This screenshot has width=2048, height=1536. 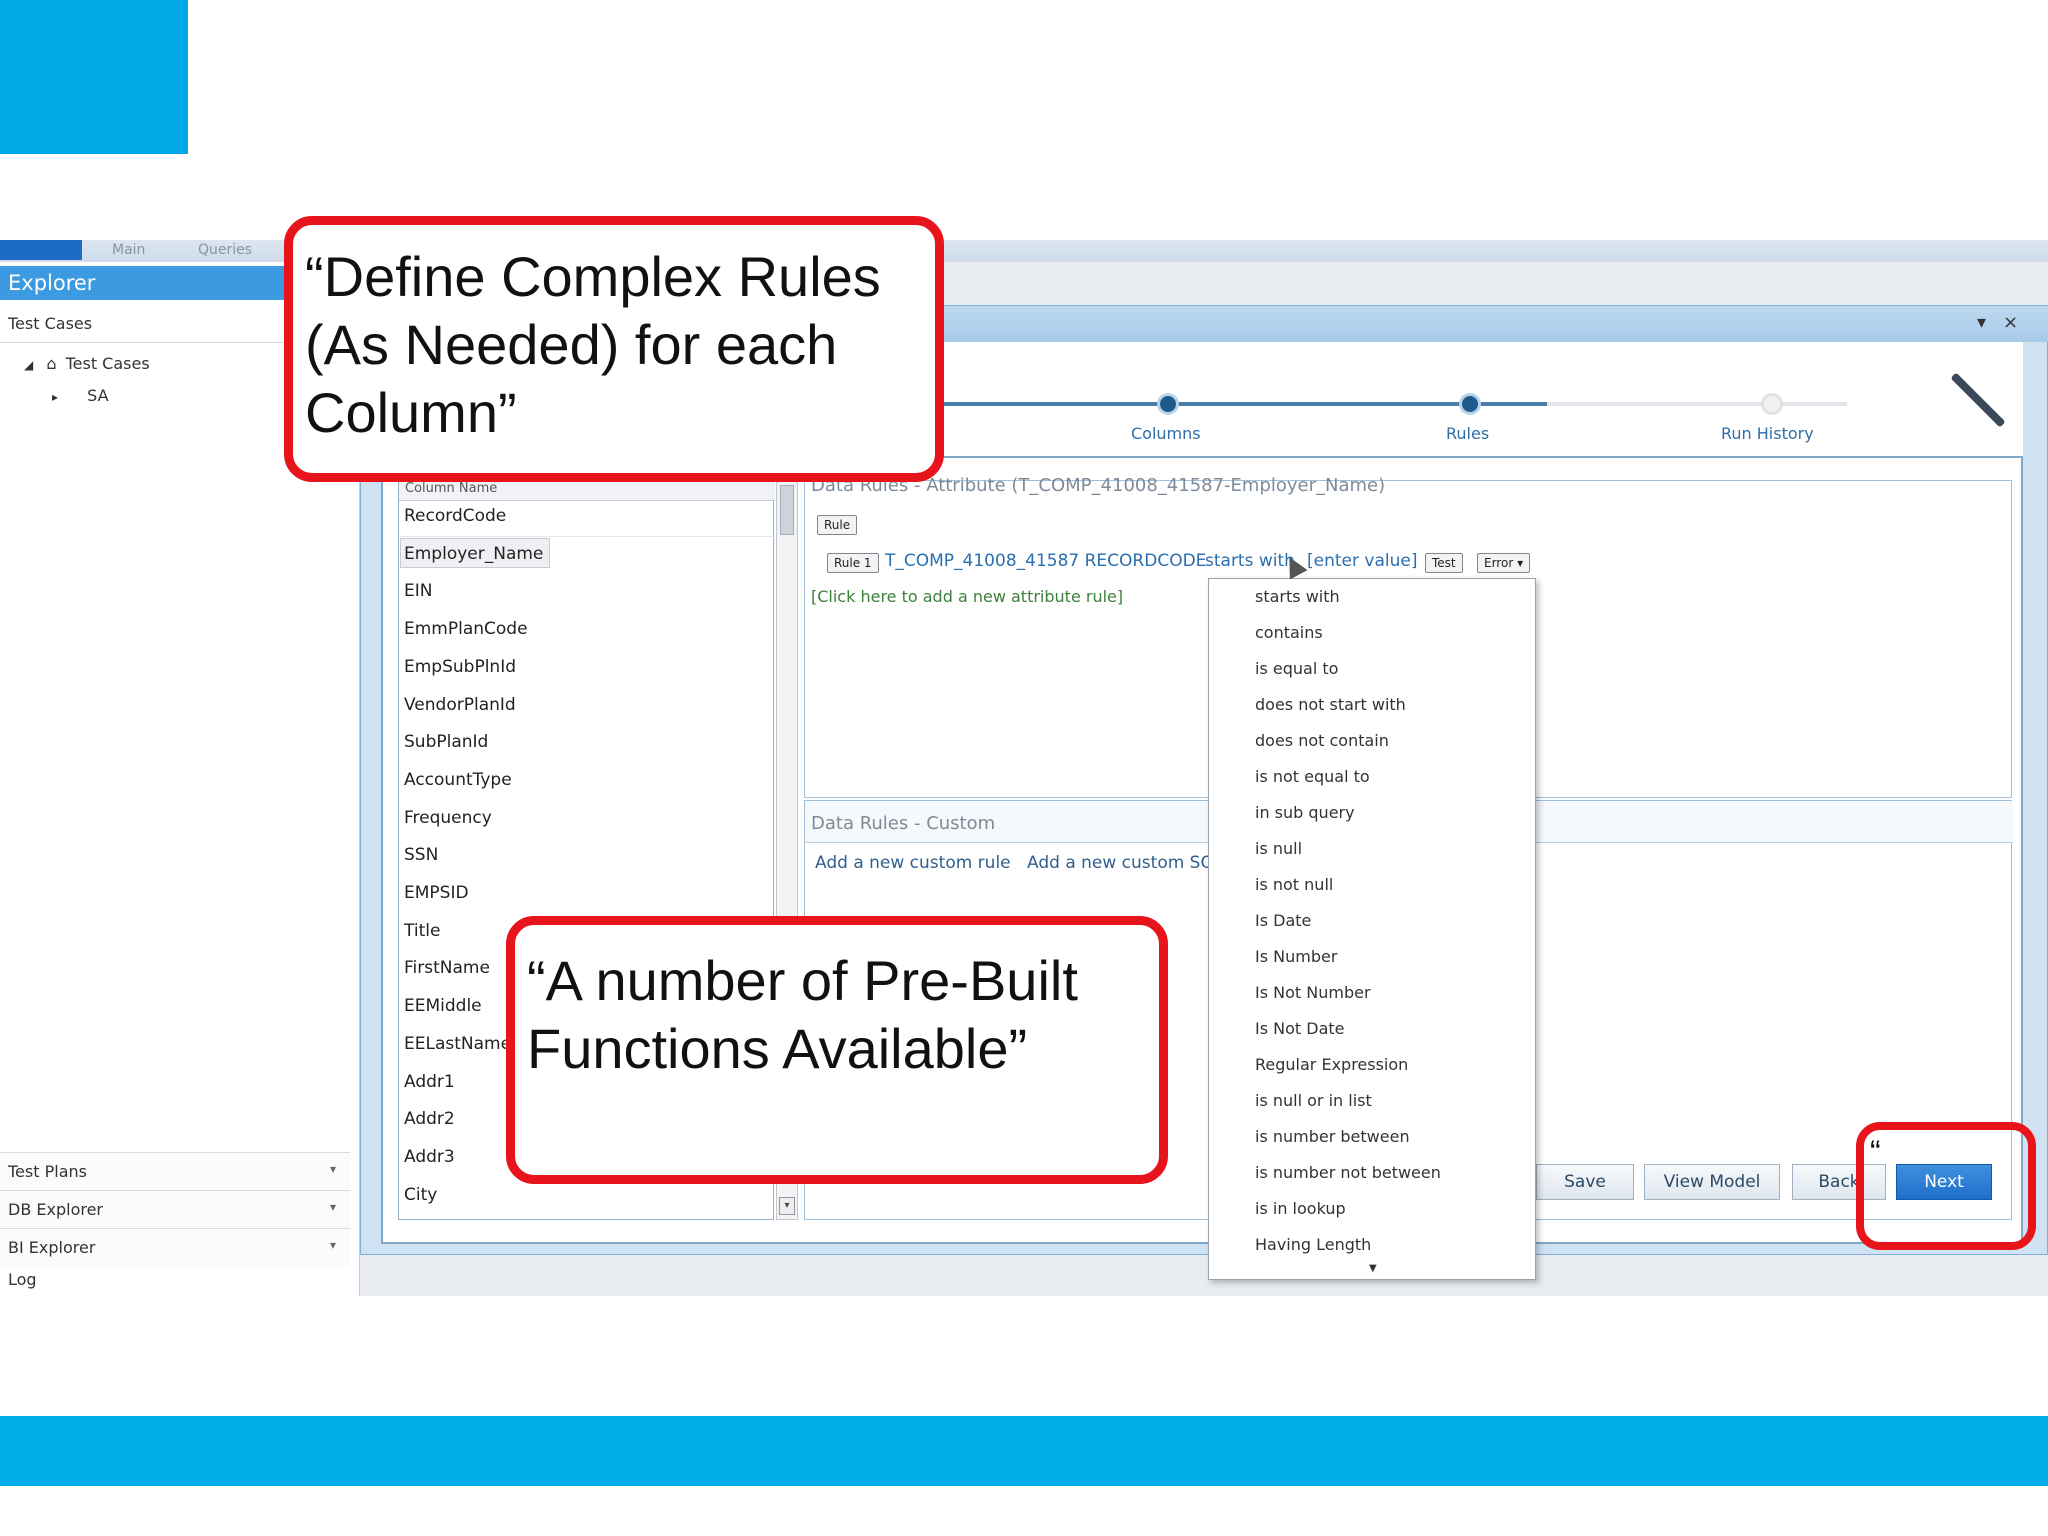 I want to click on tree-item-label: SA, so click(x=98, y=395).